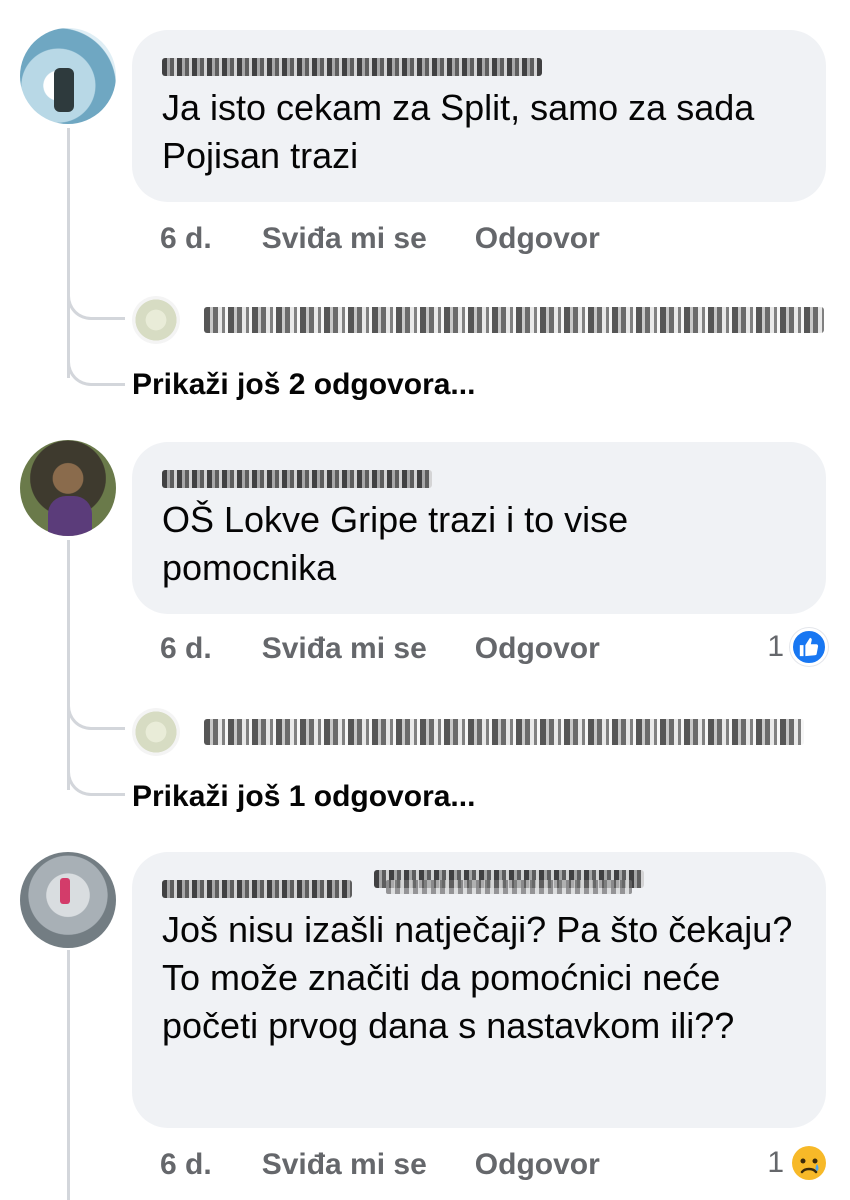 This screenshot has width=850, height=1200. Describe the element at coordinates (809, 647) in the screenshot. I see `like-icon` at that location.